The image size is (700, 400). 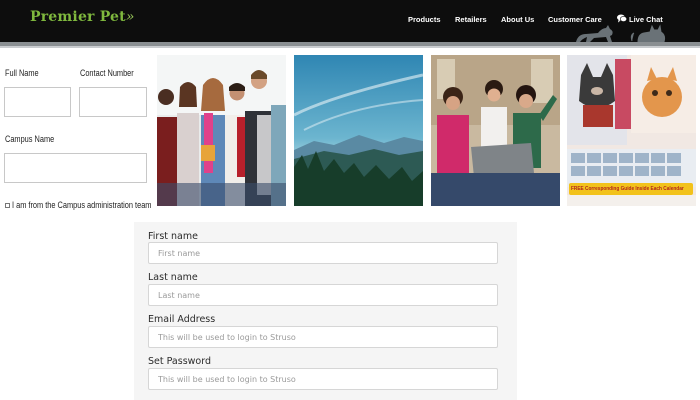 I want to click on full-name-label: Full Name, so click(x=22, y=73).